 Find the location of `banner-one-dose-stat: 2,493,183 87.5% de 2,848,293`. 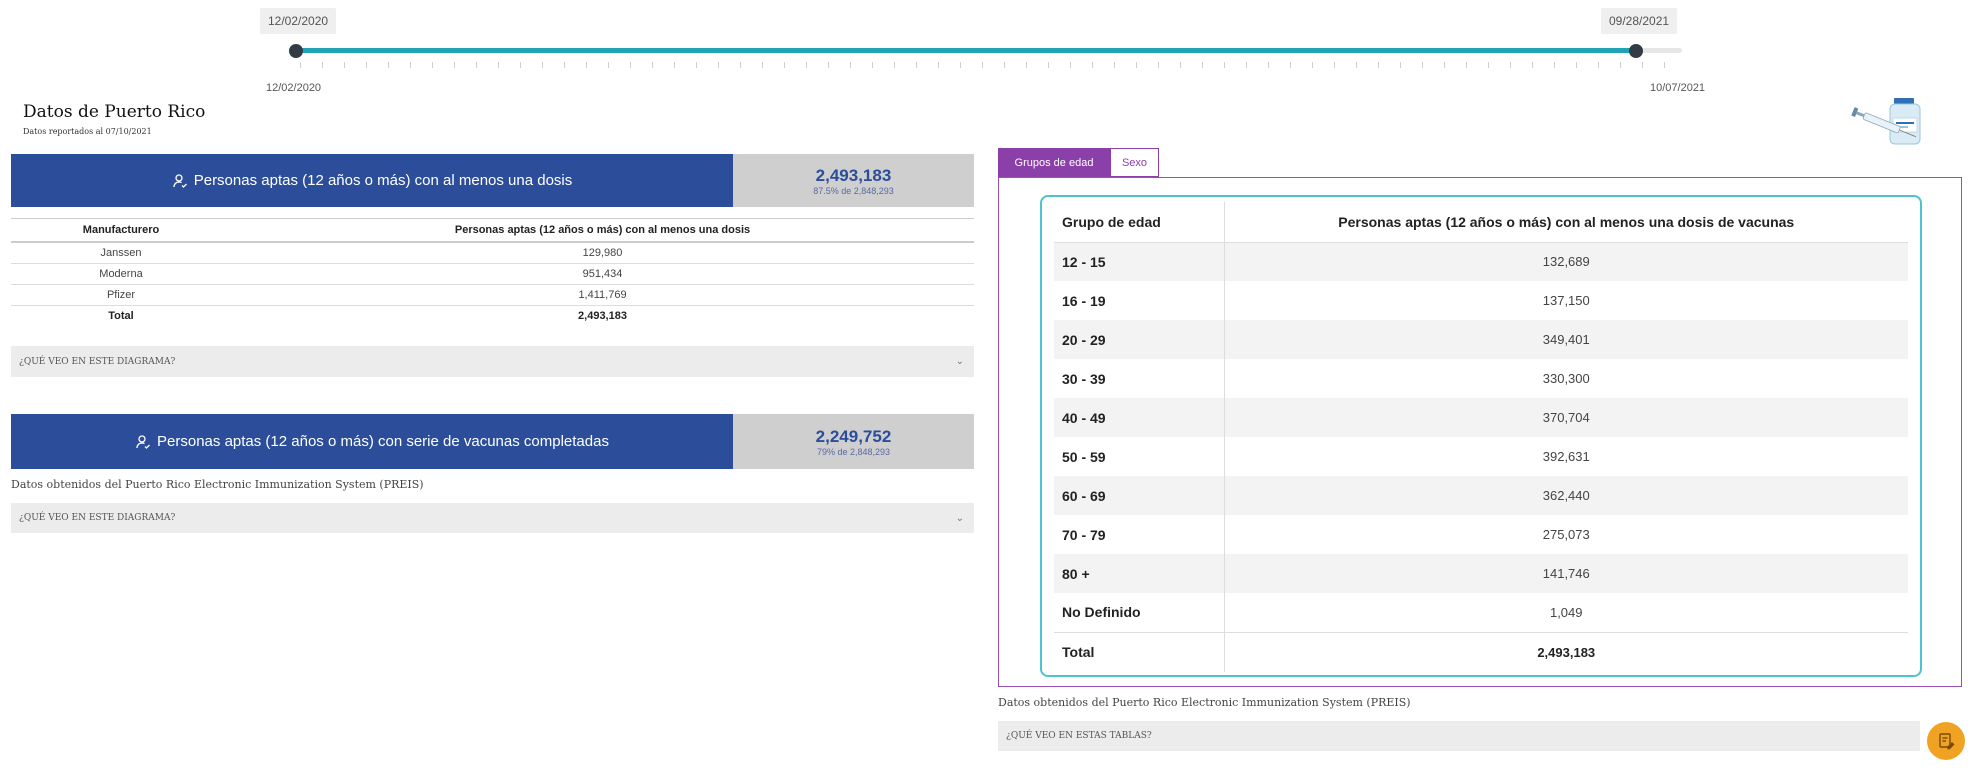

banner-one-dose-stat: 2,493,183 87.5% de 2,848,293 is located at coordinates (853, 180).